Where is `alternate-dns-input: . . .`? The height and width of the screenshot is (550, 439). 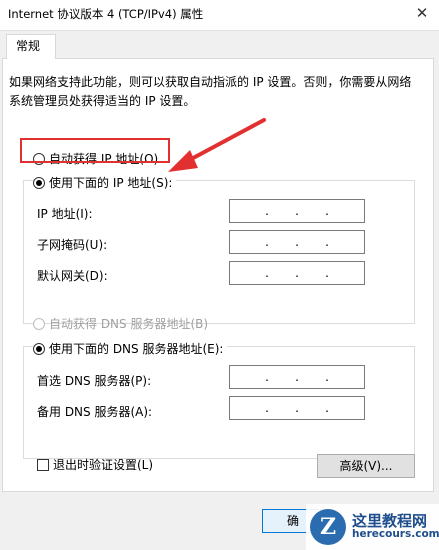
alternate-dns-input: . . . is located at coordinates (297, 408).